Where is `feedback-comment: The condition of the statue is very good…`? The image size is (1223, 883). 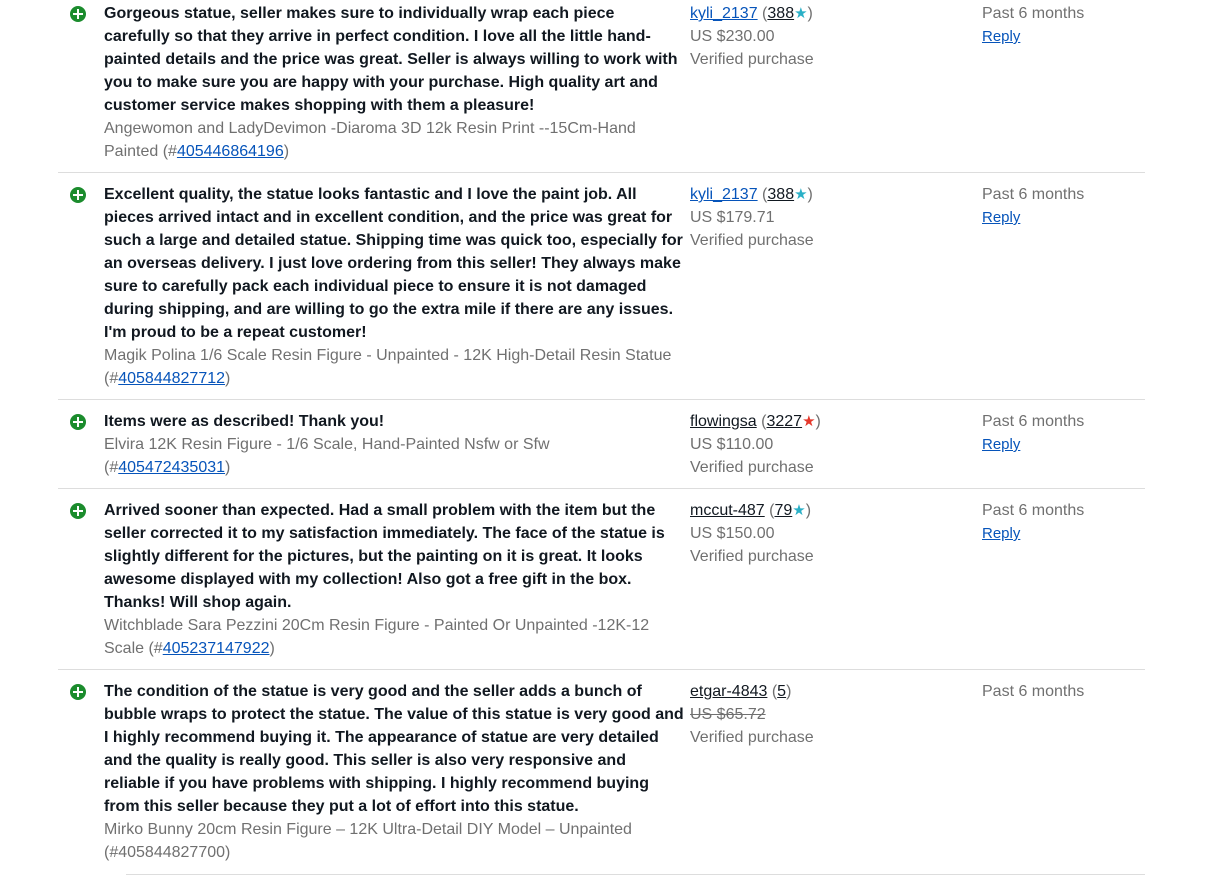 feedback-comment: The condition of the statue is very good… is located at coordinates (394, 749).